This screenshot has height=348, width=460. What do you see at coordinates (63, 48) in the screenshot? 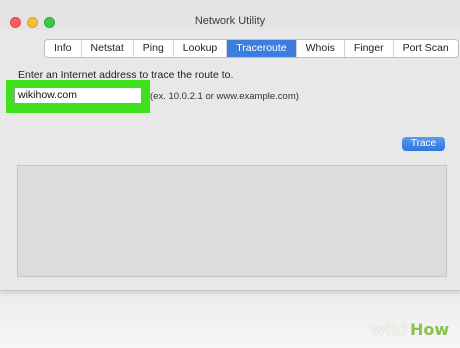
I see `tab-info: Info` at bounding box center [63, 48].